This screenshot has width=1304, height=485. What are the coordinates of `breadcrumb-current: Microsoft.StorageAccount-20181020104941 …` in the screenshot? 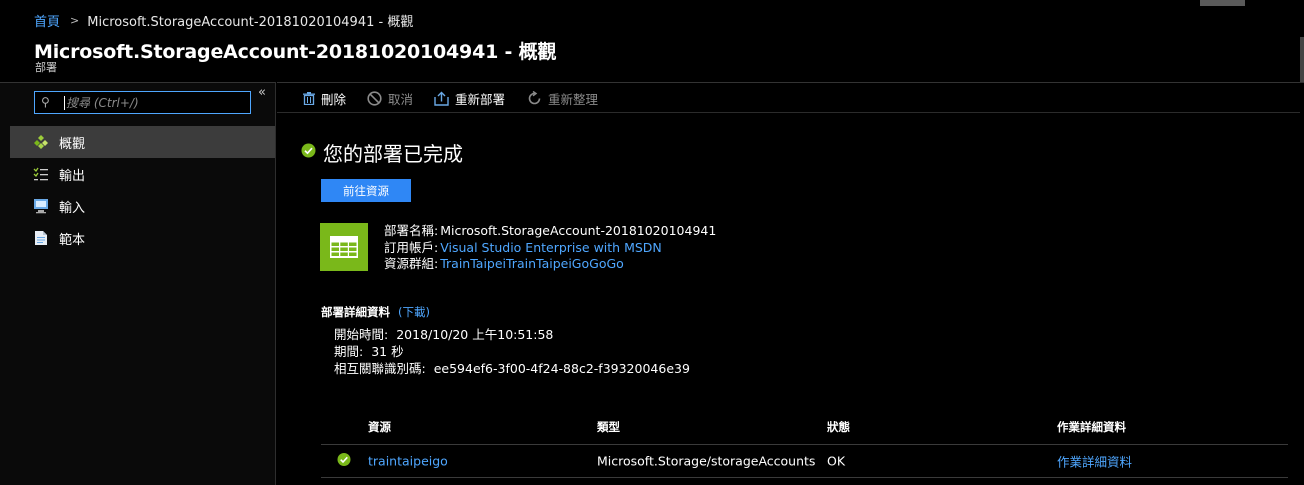 It's located at (250, 22).